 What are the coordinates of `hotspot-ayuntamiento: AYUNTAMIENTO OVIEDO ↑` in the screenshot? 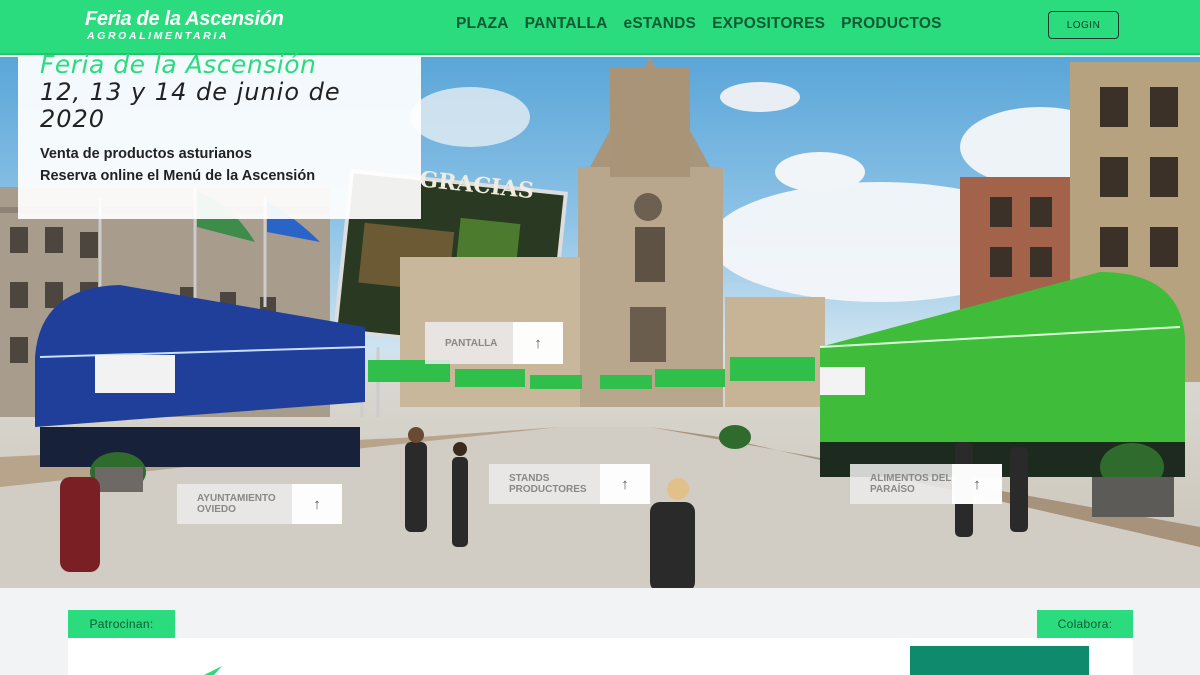 It's located at (259, 504).